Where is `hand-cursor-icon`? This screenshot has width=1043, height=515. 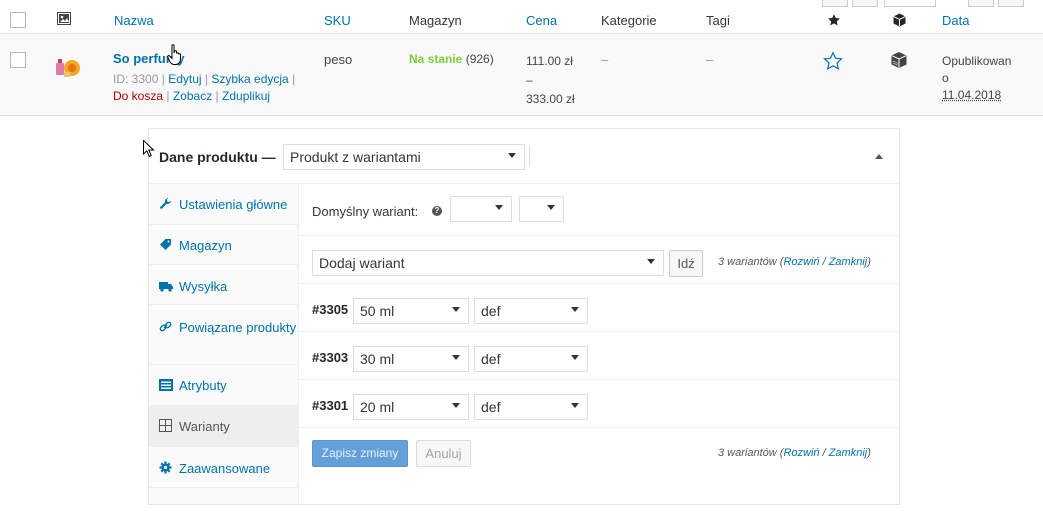
hand-cursor-icon is located at coordinates (175, 56).